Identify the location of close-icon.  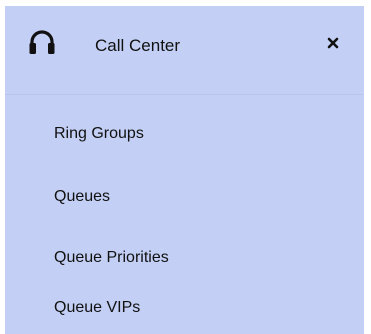
(333, 43).